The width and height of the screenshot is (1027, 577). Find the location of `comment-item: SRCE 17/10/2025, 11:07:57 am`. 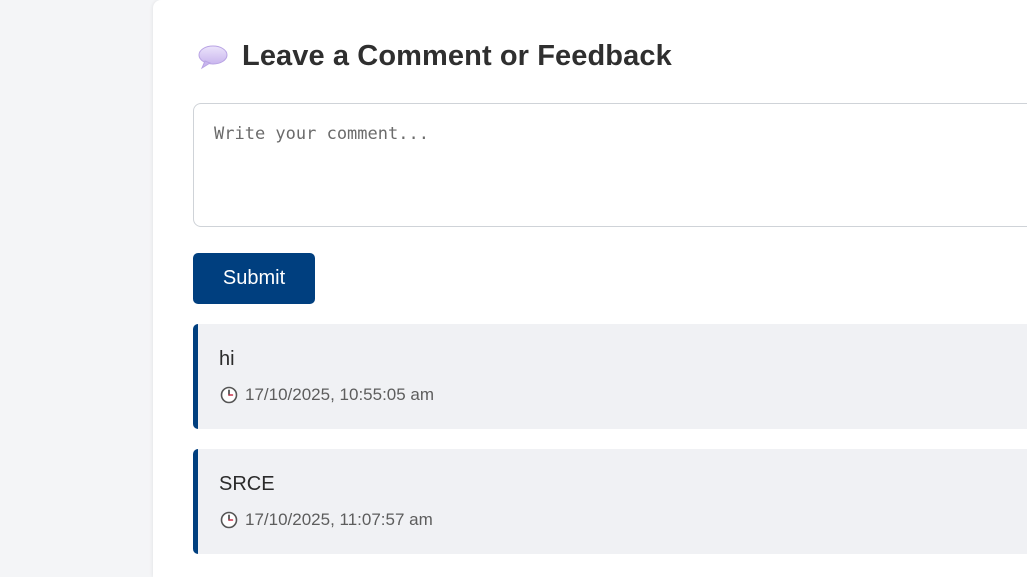

comment-item: SRCE 17/10/2025, 11:07:57 am is located at coordinates (610, 501).